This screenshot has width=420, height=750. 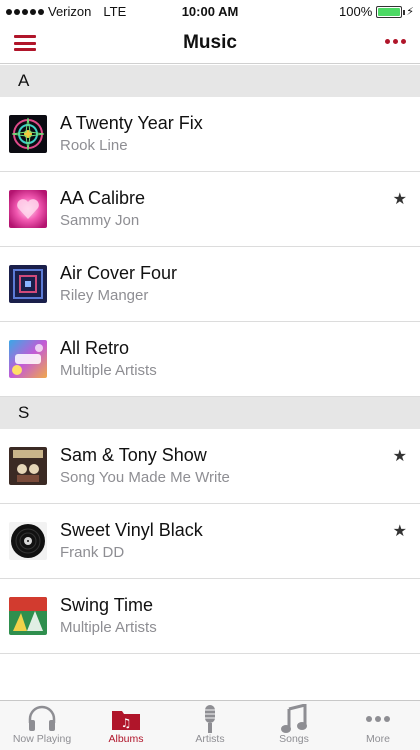 What do you see at coordinates (42, 739) in the screenshot?
I see `tab-label: Now Playing` at bounding box center [42, 739].